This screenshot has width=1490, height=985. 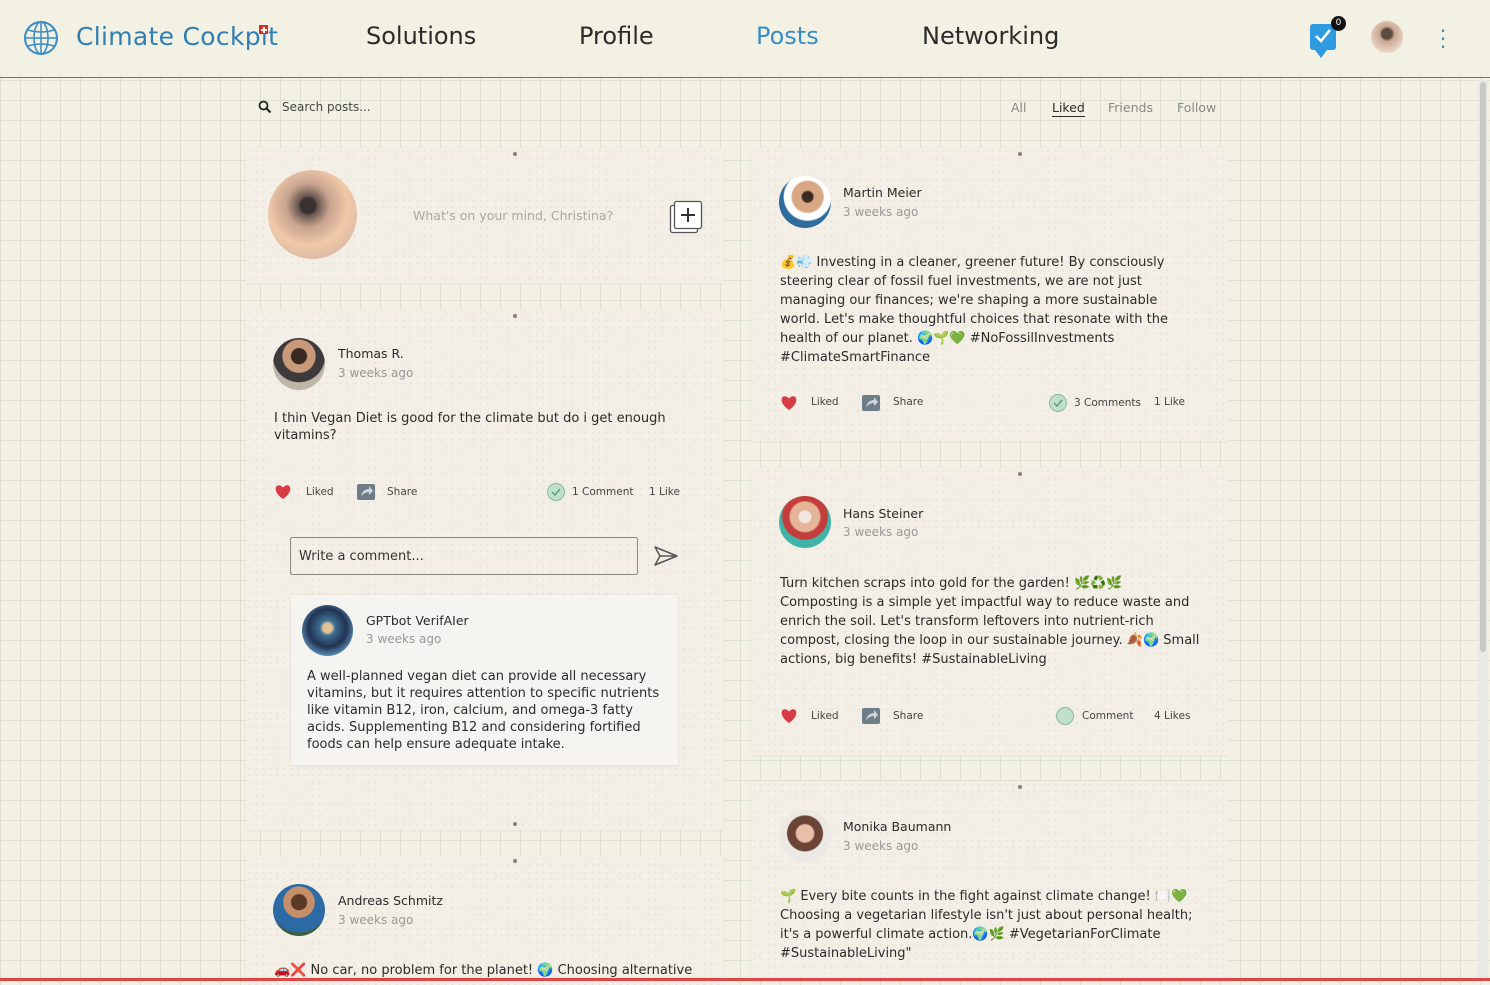 I want to click on comment-count: 1 Comment, so click(x=602, y=492).